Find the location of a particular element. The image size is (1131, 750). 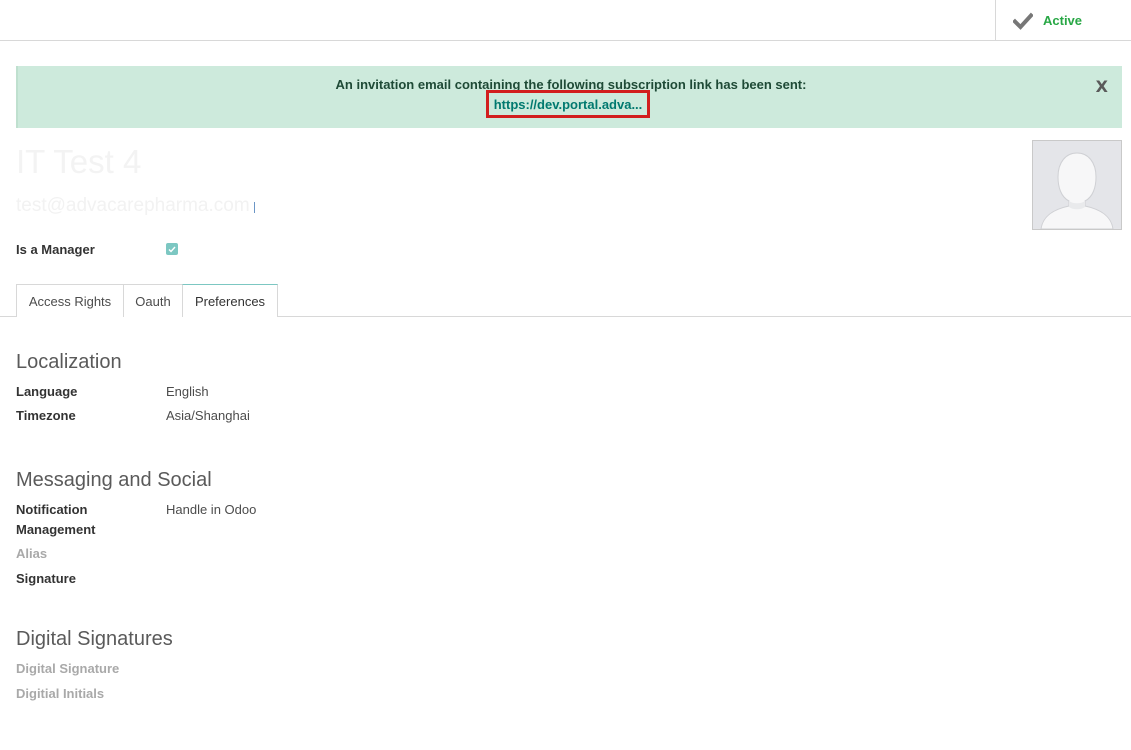

form-statusbar: Active is located at coordinates (565, 20).